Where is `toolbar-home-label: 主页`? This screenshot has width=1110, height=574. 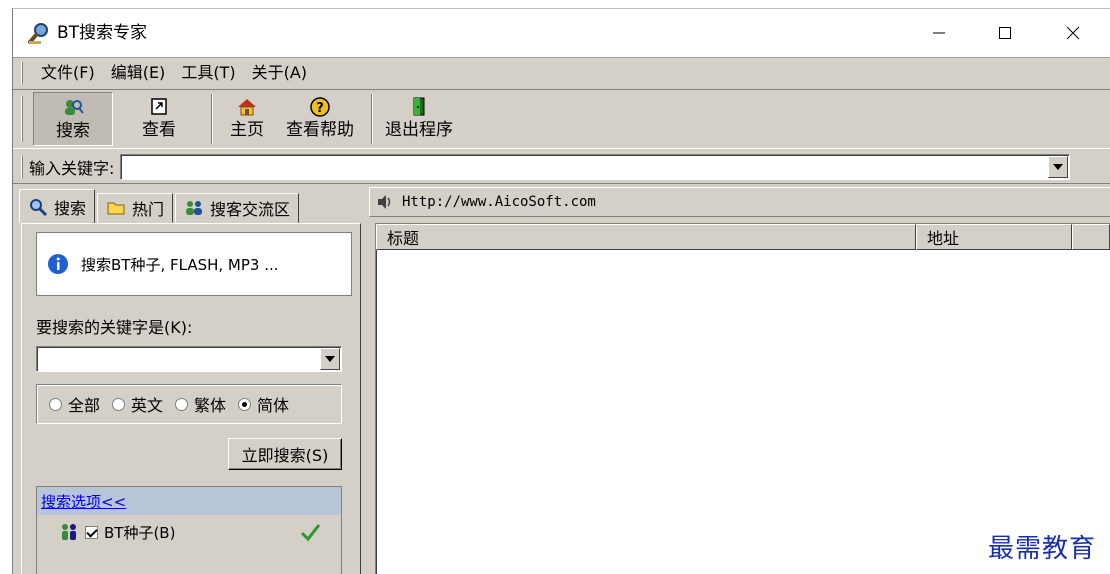 toolbar-home-label: 主页 is located at coordinates (247, 130).